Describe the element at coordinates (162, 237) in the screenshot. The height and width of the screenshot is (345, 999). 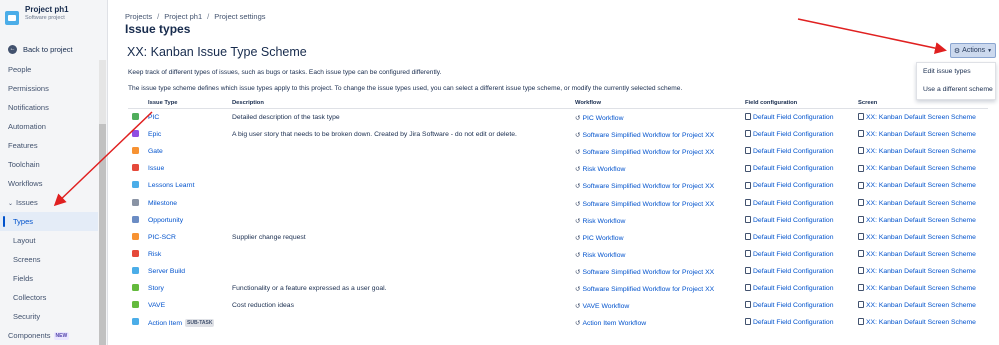
I see `issue-type-link: PIC-SCR` at that location.